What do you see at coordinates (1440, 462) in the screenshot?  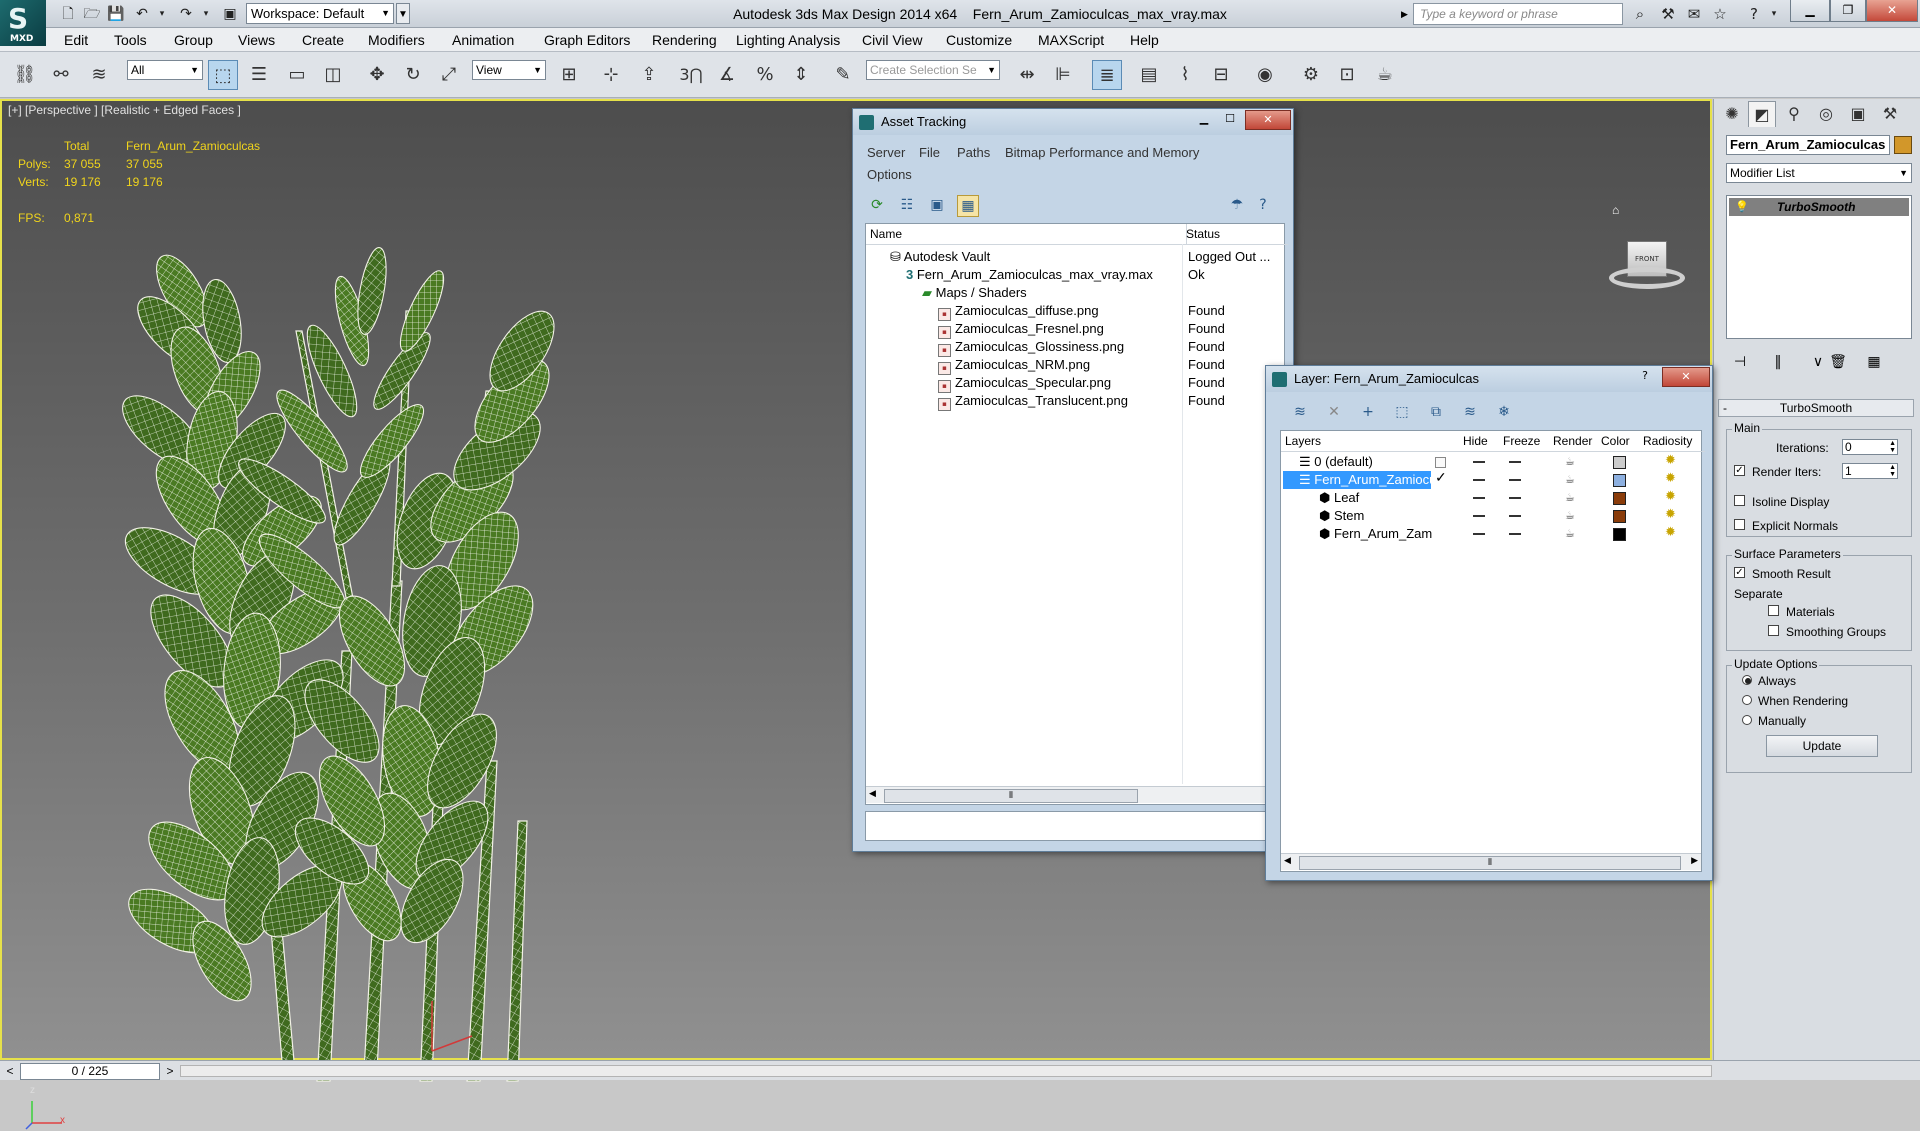 I see `current-layer-toggle` at bounding box center [1440, 462].